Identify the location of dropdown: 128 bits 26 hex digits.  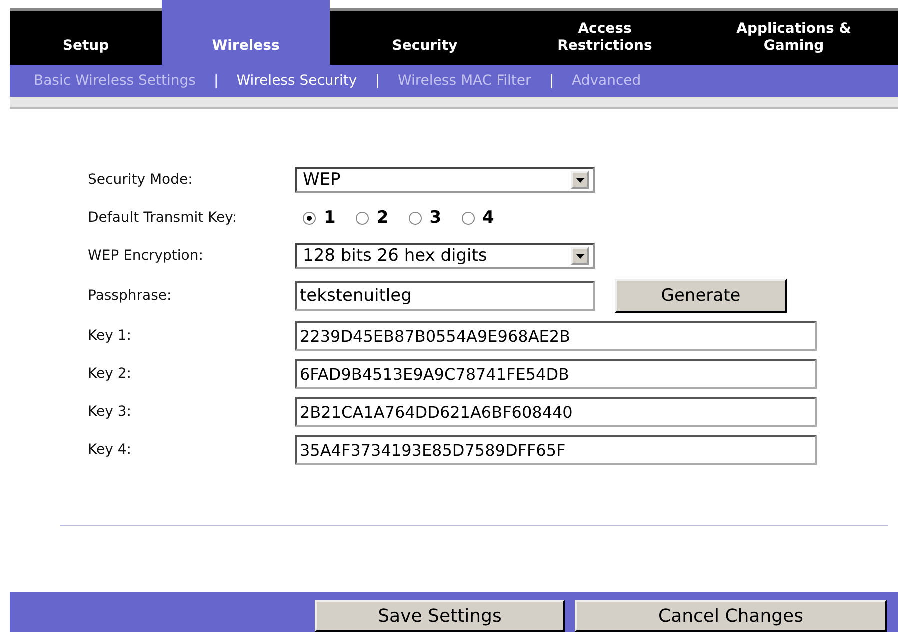
(445, 256).